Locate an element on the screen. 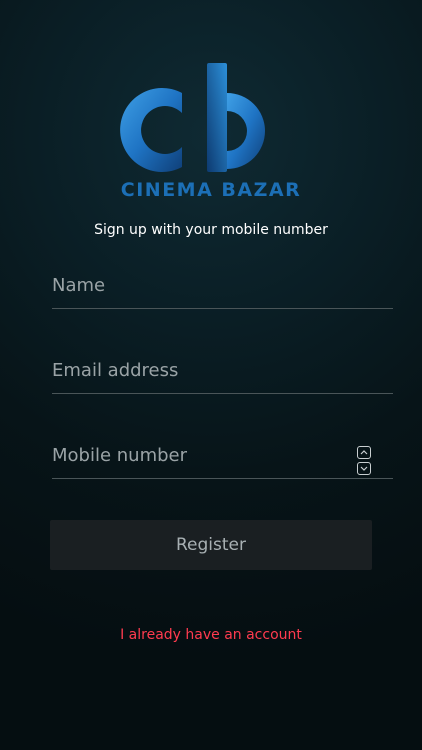 The width and height of the screenshot is (422, 750). chevron-down-icon is located at coordinates (364, 468).